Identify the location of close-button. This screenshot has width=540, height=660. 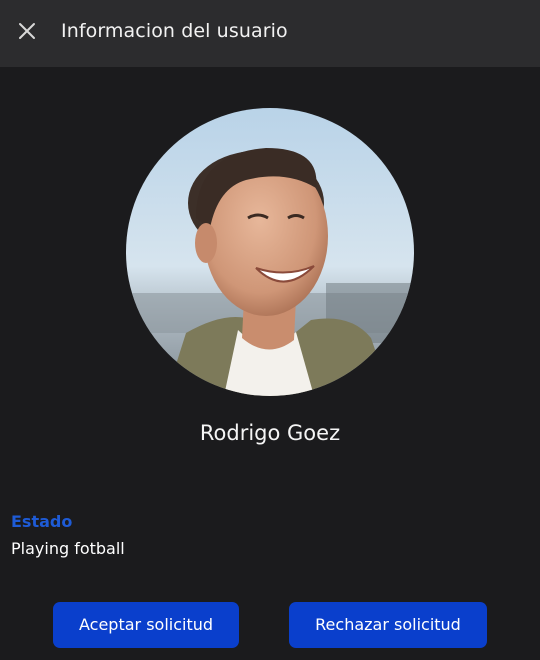
(27, 31).